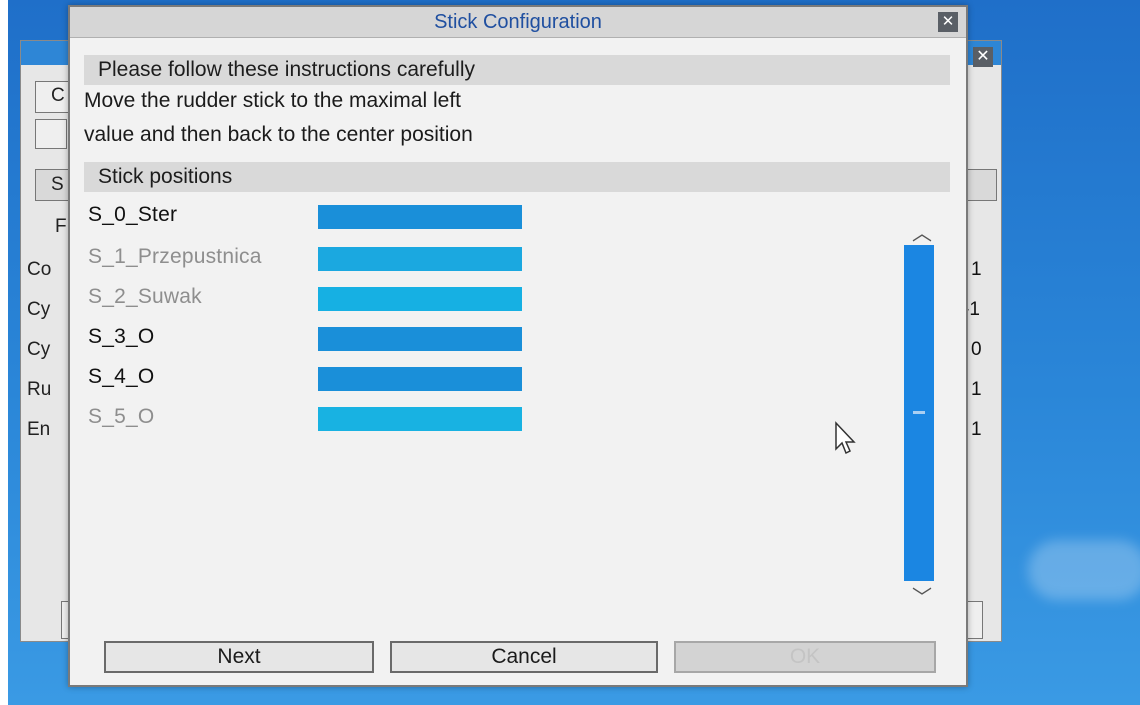  Describe the element at coordinates (922, 231) in the screenshot. I see `scroll-up-icon: ︿` at that location.